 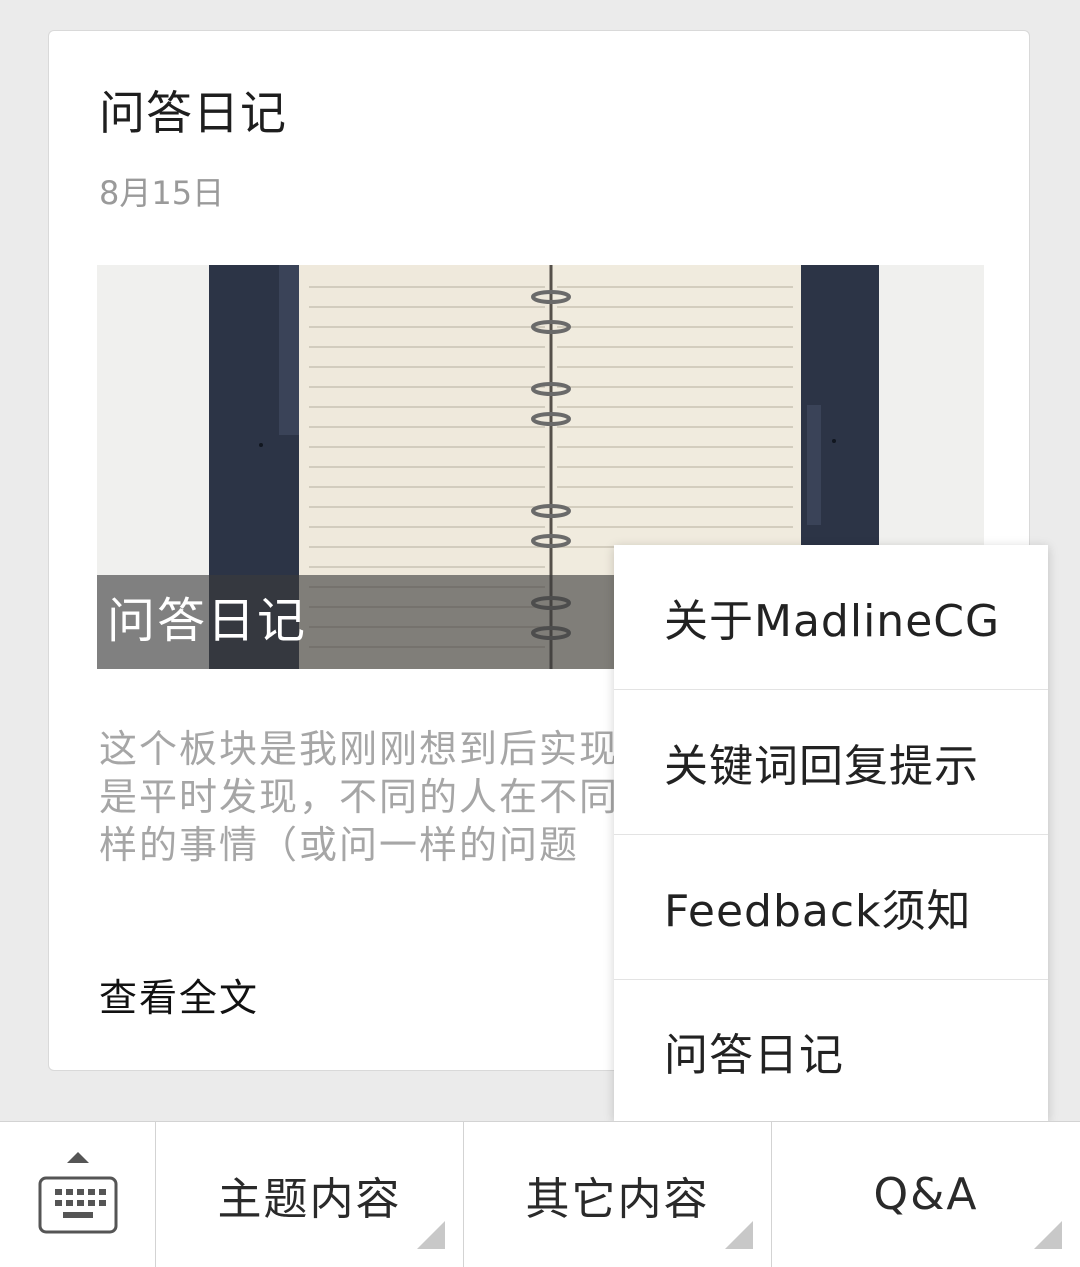 What do you see at coordinates (179, 998) in the screenshot?
I see `read-more-link: 查看全文` at bounding box center [179, 998].